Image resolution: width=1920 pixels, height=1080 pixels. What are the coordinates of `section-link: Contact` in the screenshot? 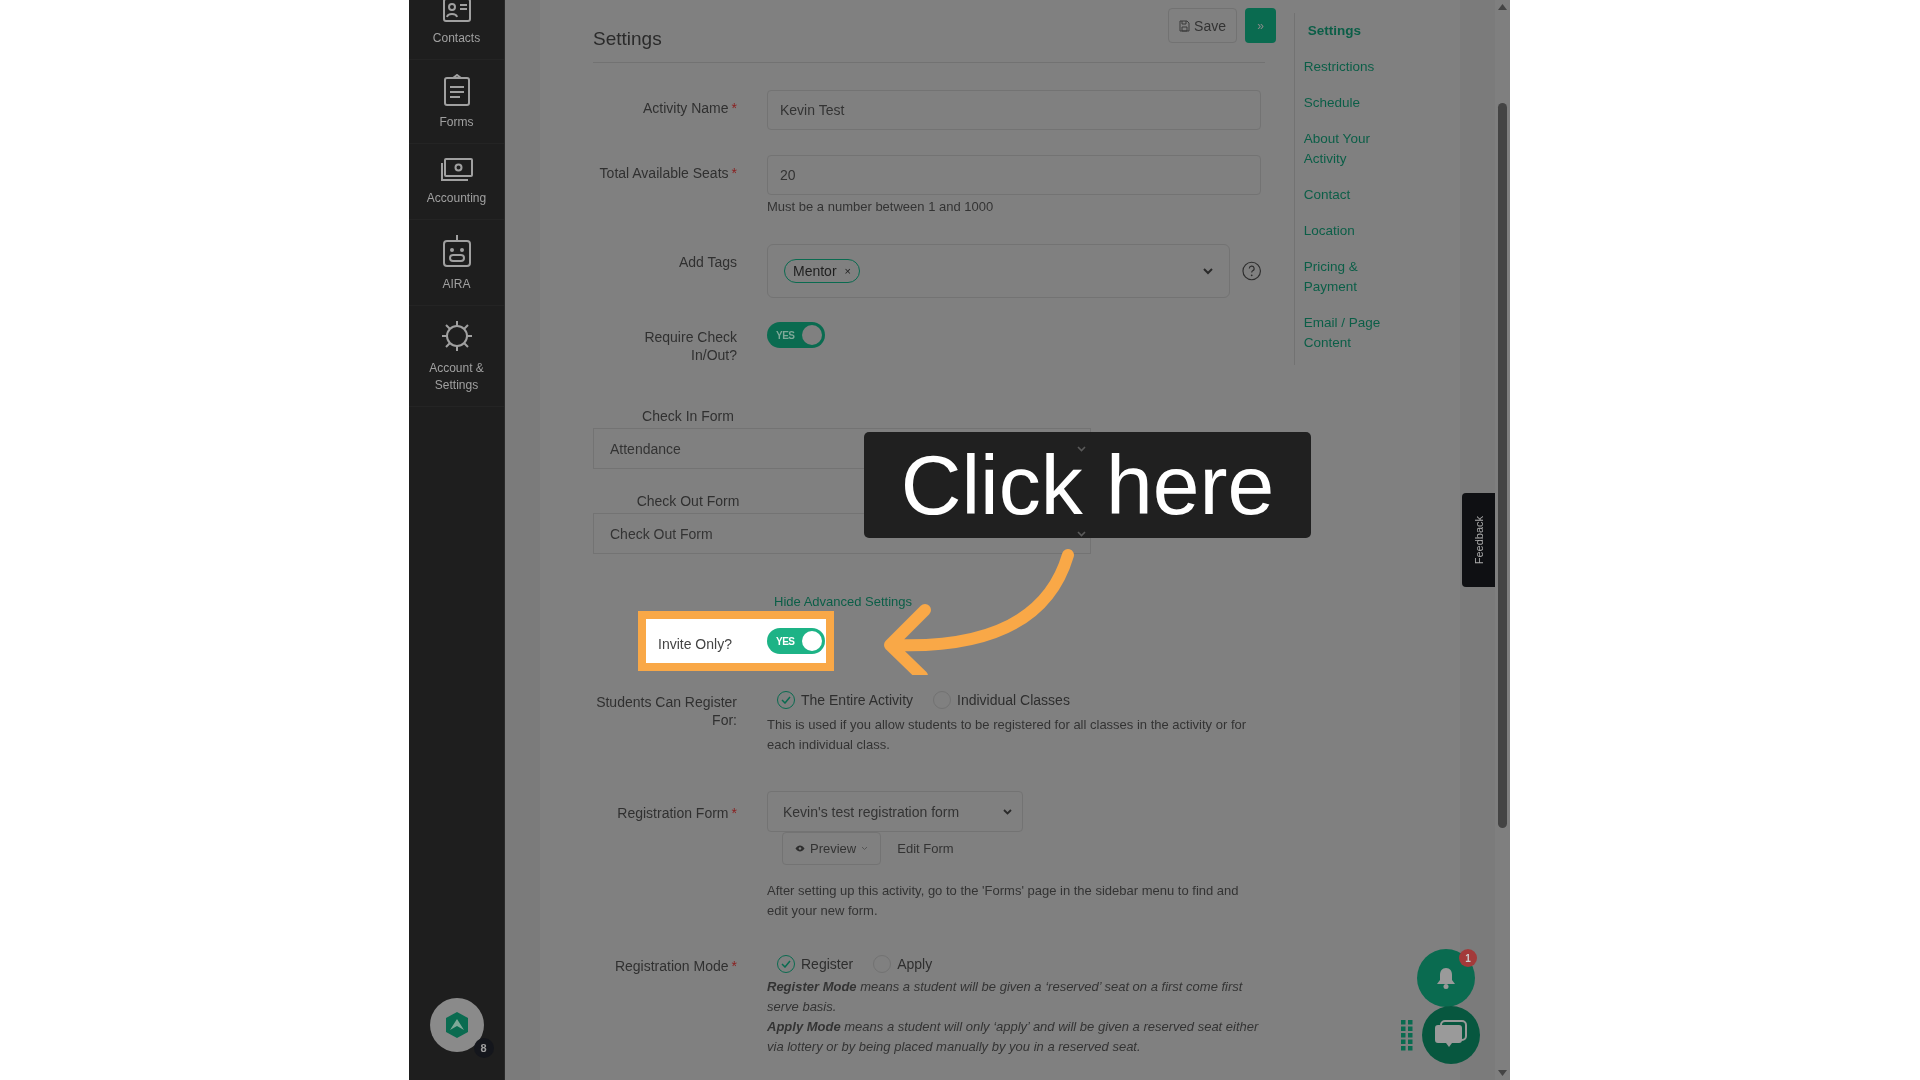 It's located at (1348, 195).